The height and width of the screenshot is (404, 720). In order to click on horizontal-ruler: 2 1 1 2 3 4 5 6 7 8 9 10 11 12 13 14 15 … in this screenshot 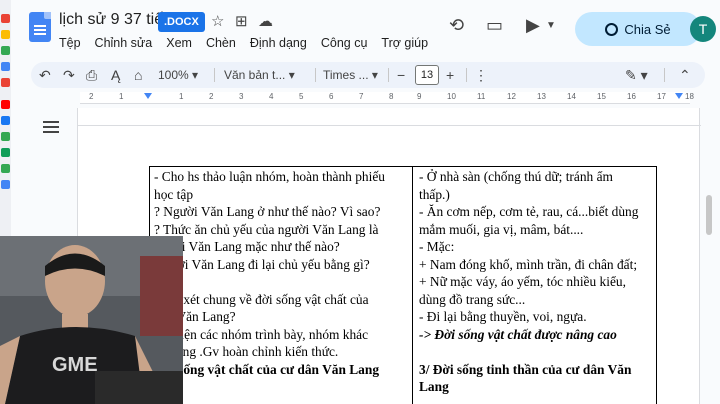, I will do `click(390, 98)`.